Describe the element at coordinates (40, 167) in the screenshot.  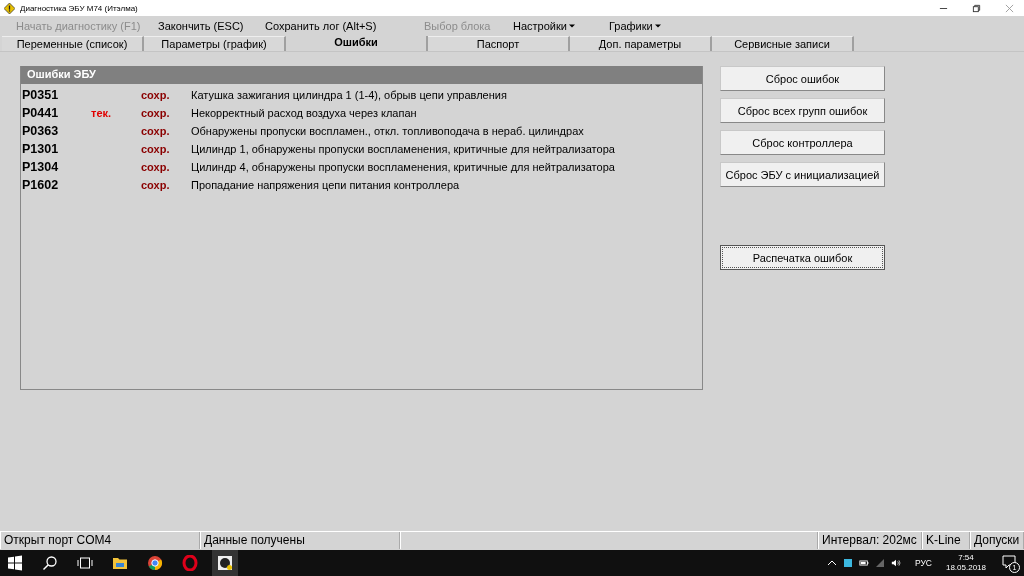
I see `error-code: P1304` at that location.